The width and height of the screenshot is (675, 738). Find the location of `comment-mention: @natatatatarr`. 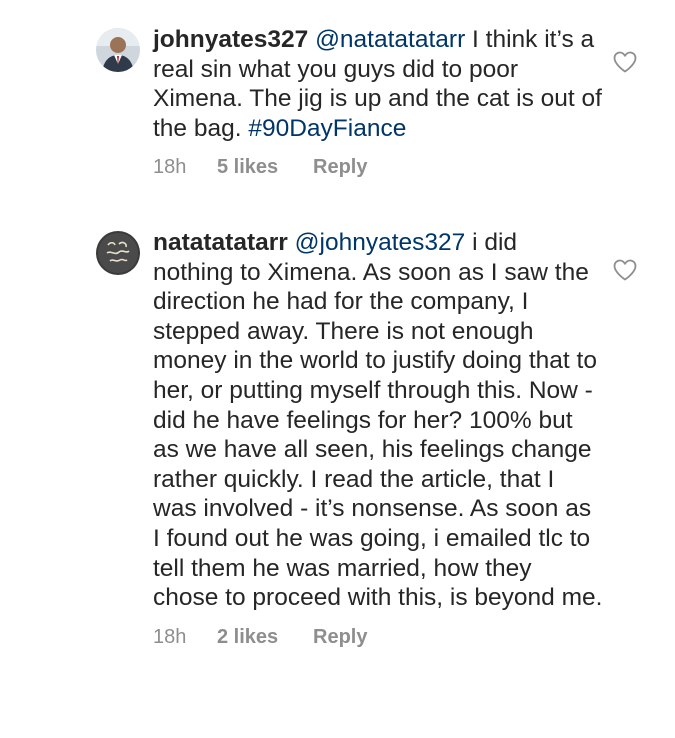

comment-mention: @natatatatarr is located at coordinates (390, 39).